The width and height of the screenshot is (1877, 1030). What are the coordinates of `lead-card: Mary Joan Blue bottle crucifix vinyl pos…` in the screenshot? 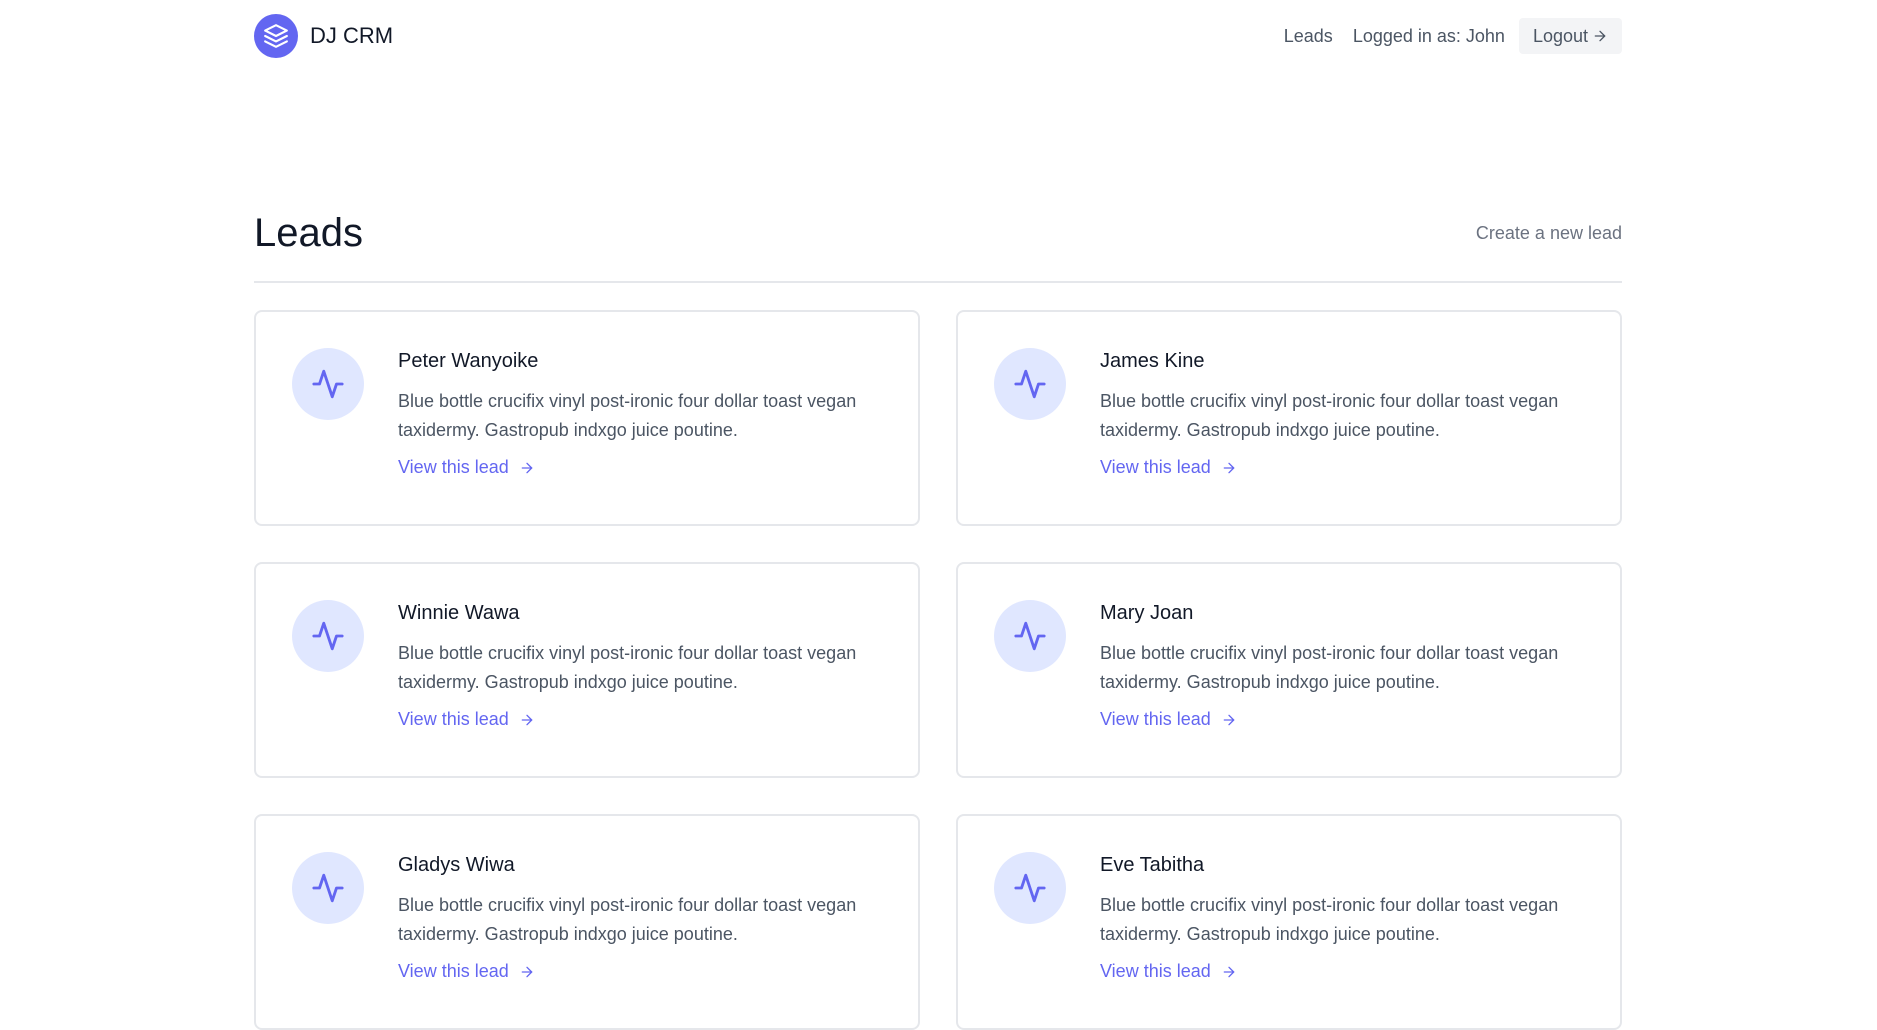 It's located at (1289, 670).